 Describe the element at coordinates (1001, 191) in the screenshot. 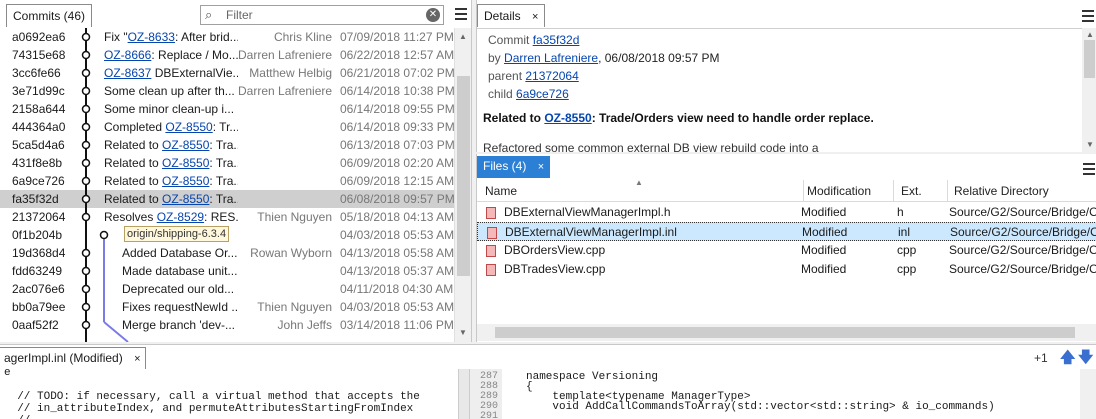

I see `column-header-directory: Relative Directory` at that location.